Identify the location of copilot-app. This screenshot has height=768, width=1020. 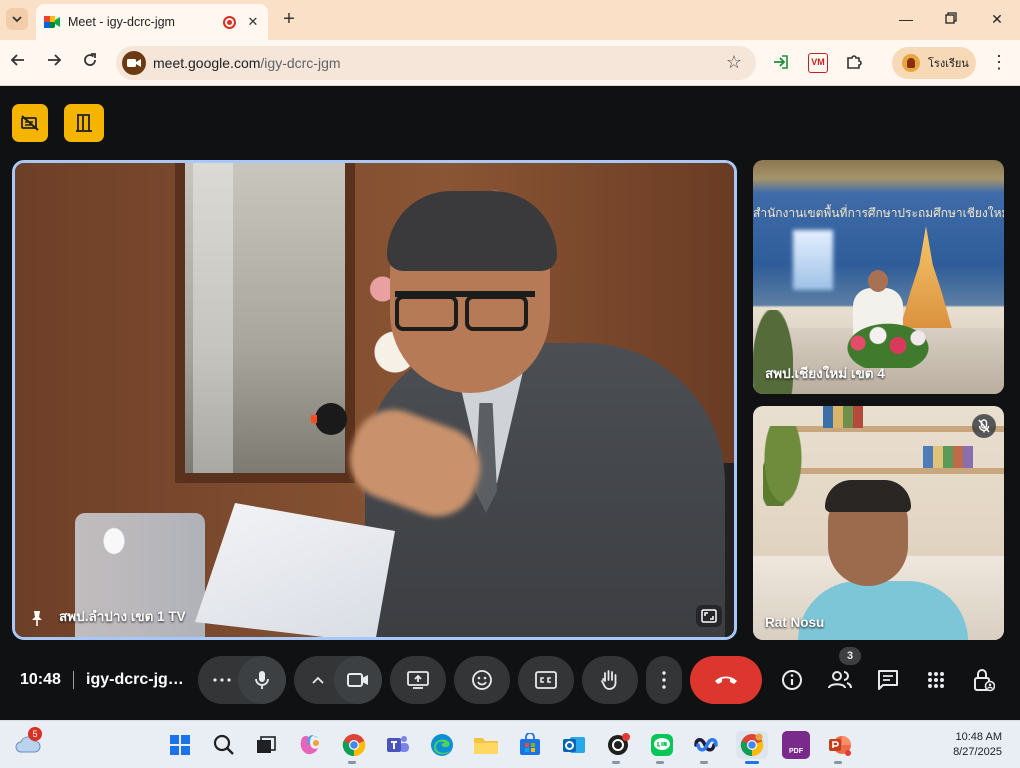
(310, 745).